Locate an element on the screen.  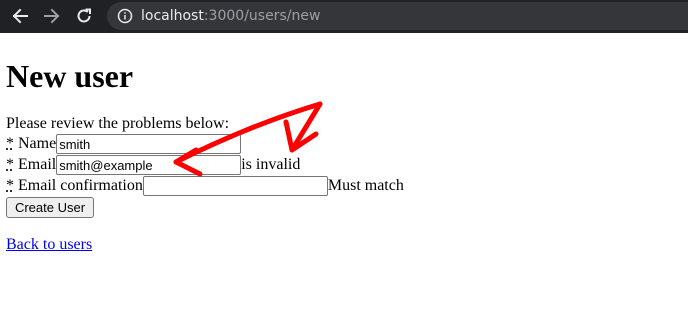
arrow-right-icon is located at coordinates (52, 16).